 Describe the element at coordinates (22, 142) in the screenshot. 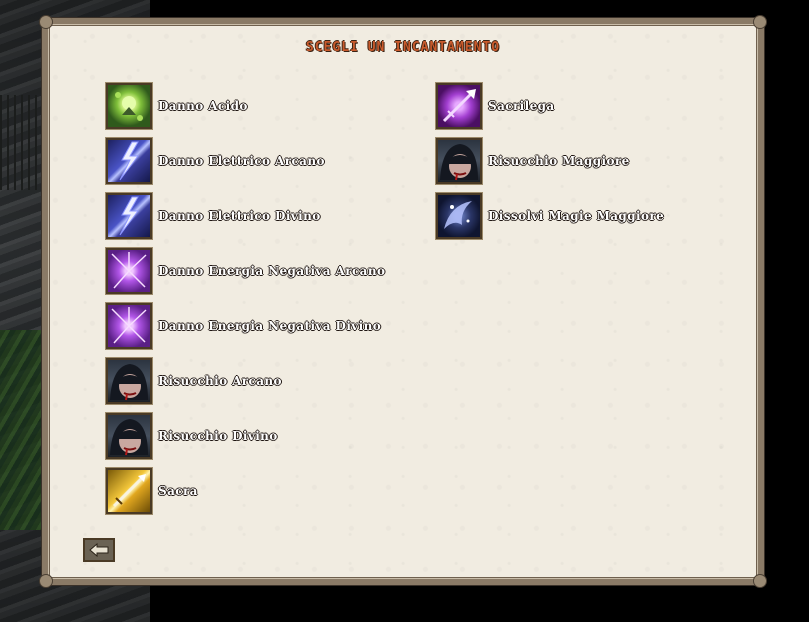

I see `iron-fence` at that location.